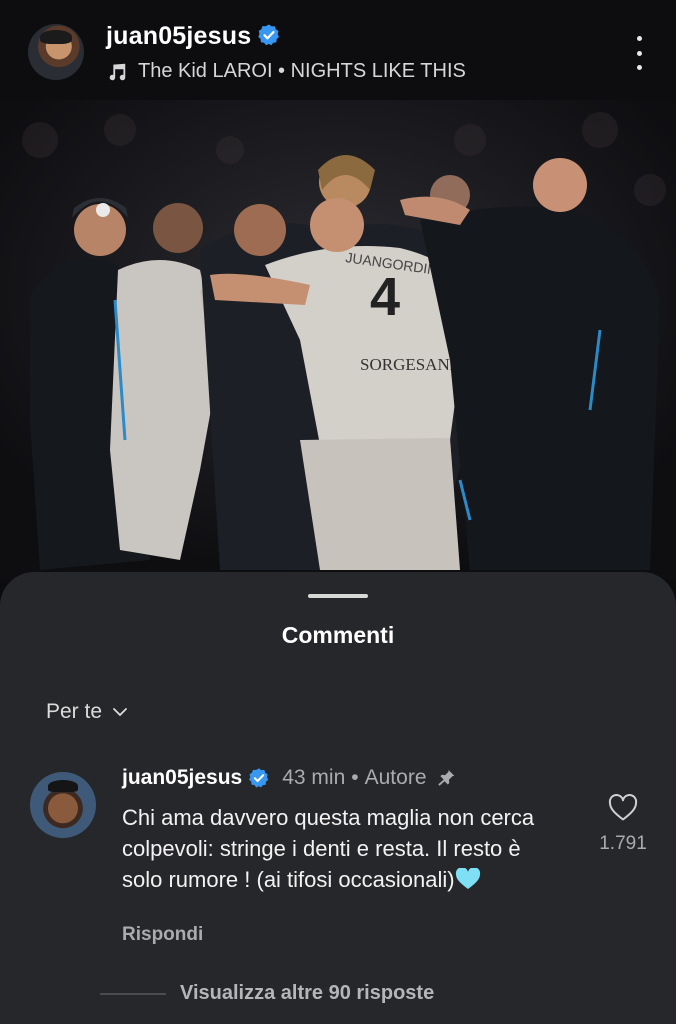 The width and height of the screenshot is (676, 1024). What do you see at coordinates (385, 297) in the screenshot?
I see `jersey-number: 4` at bounding box center [385, 297].